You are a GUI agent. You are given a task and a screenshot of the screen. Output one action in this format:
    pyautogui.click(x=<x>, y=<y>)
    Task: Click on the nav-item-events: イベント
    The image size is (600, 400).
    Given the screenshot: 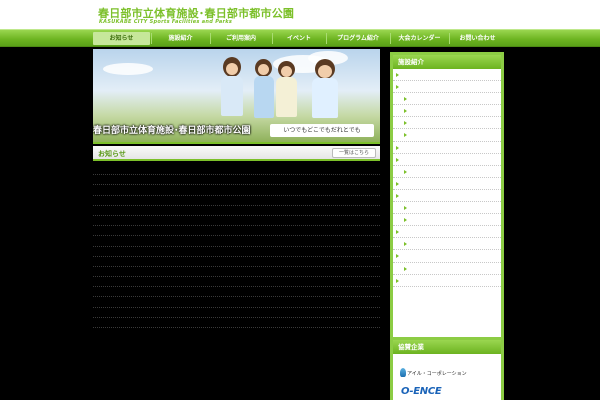 What is the action you would take?
    pyautogui.click(x=299, y=38)
    